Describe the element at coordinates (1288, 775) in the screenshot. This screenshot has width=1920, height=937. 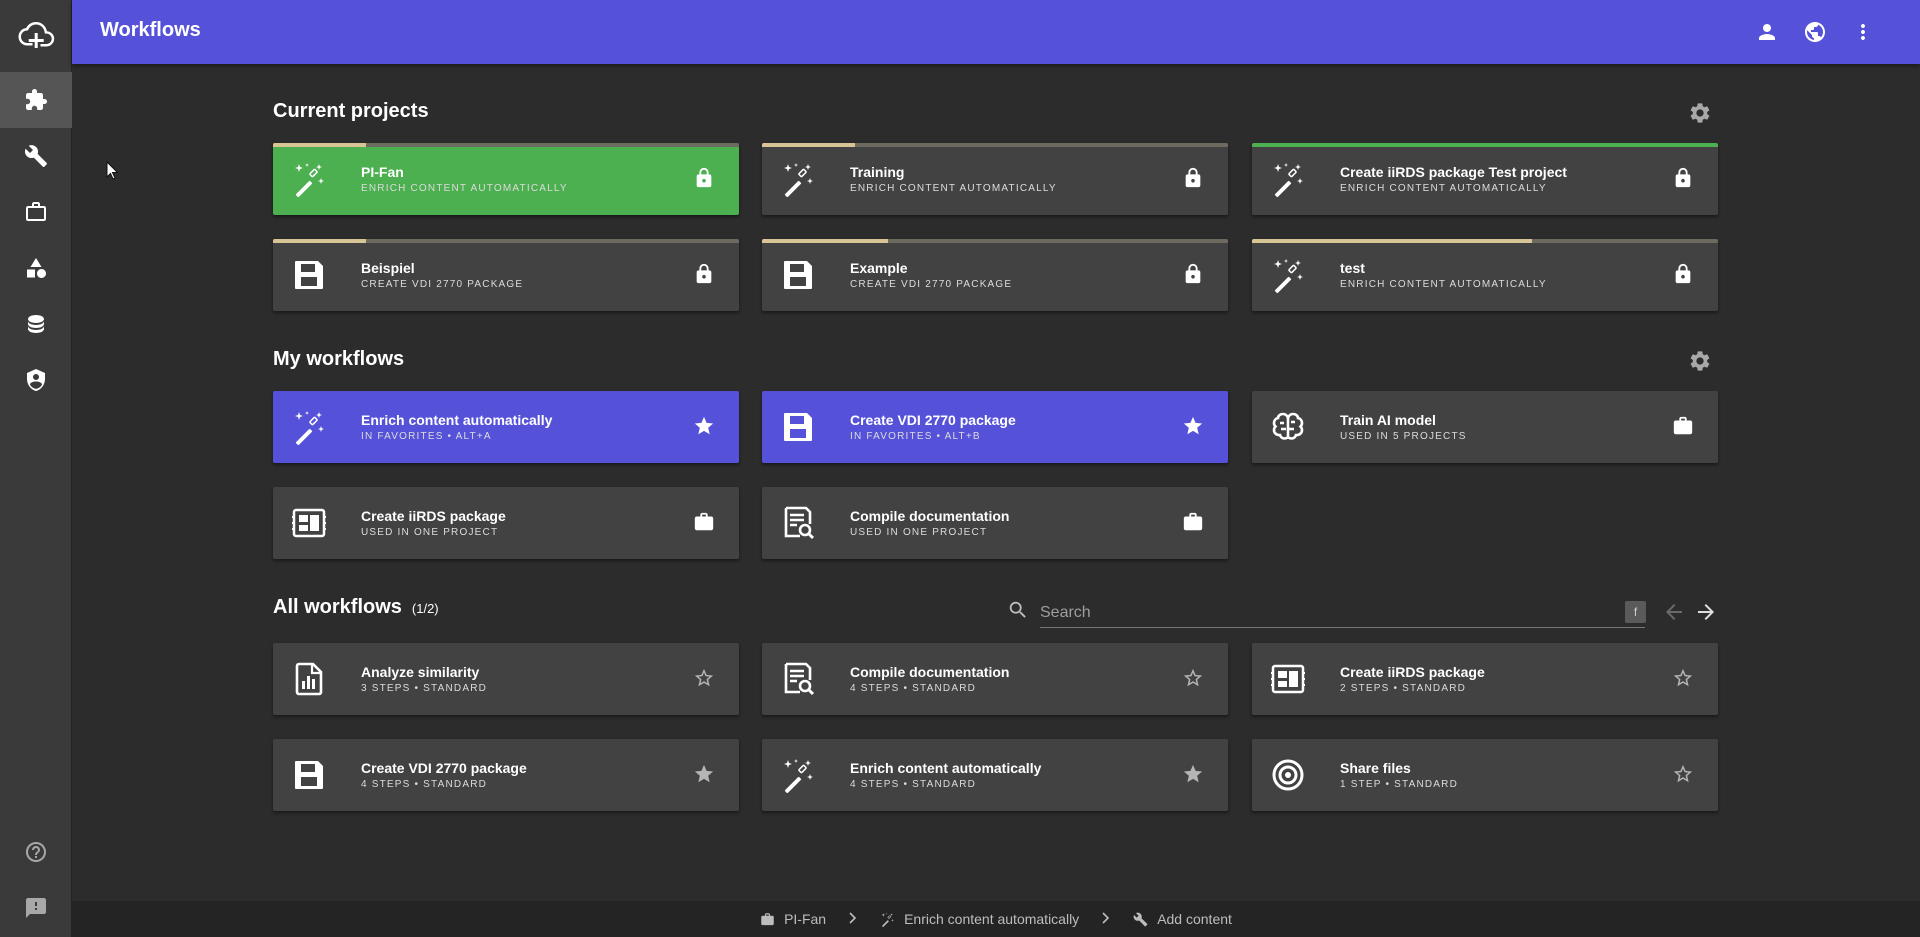
I see `target-icon` at that location.